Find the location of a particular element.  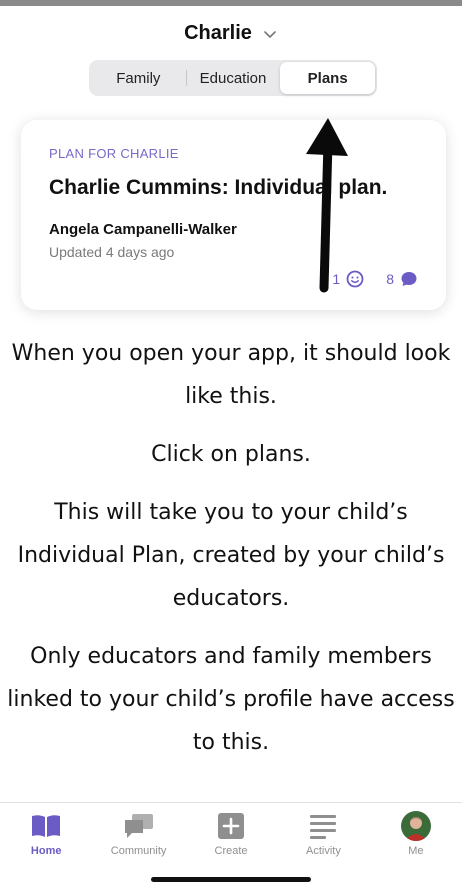

tabbar-activity-label: Activity is located at coordinates (323, 851).